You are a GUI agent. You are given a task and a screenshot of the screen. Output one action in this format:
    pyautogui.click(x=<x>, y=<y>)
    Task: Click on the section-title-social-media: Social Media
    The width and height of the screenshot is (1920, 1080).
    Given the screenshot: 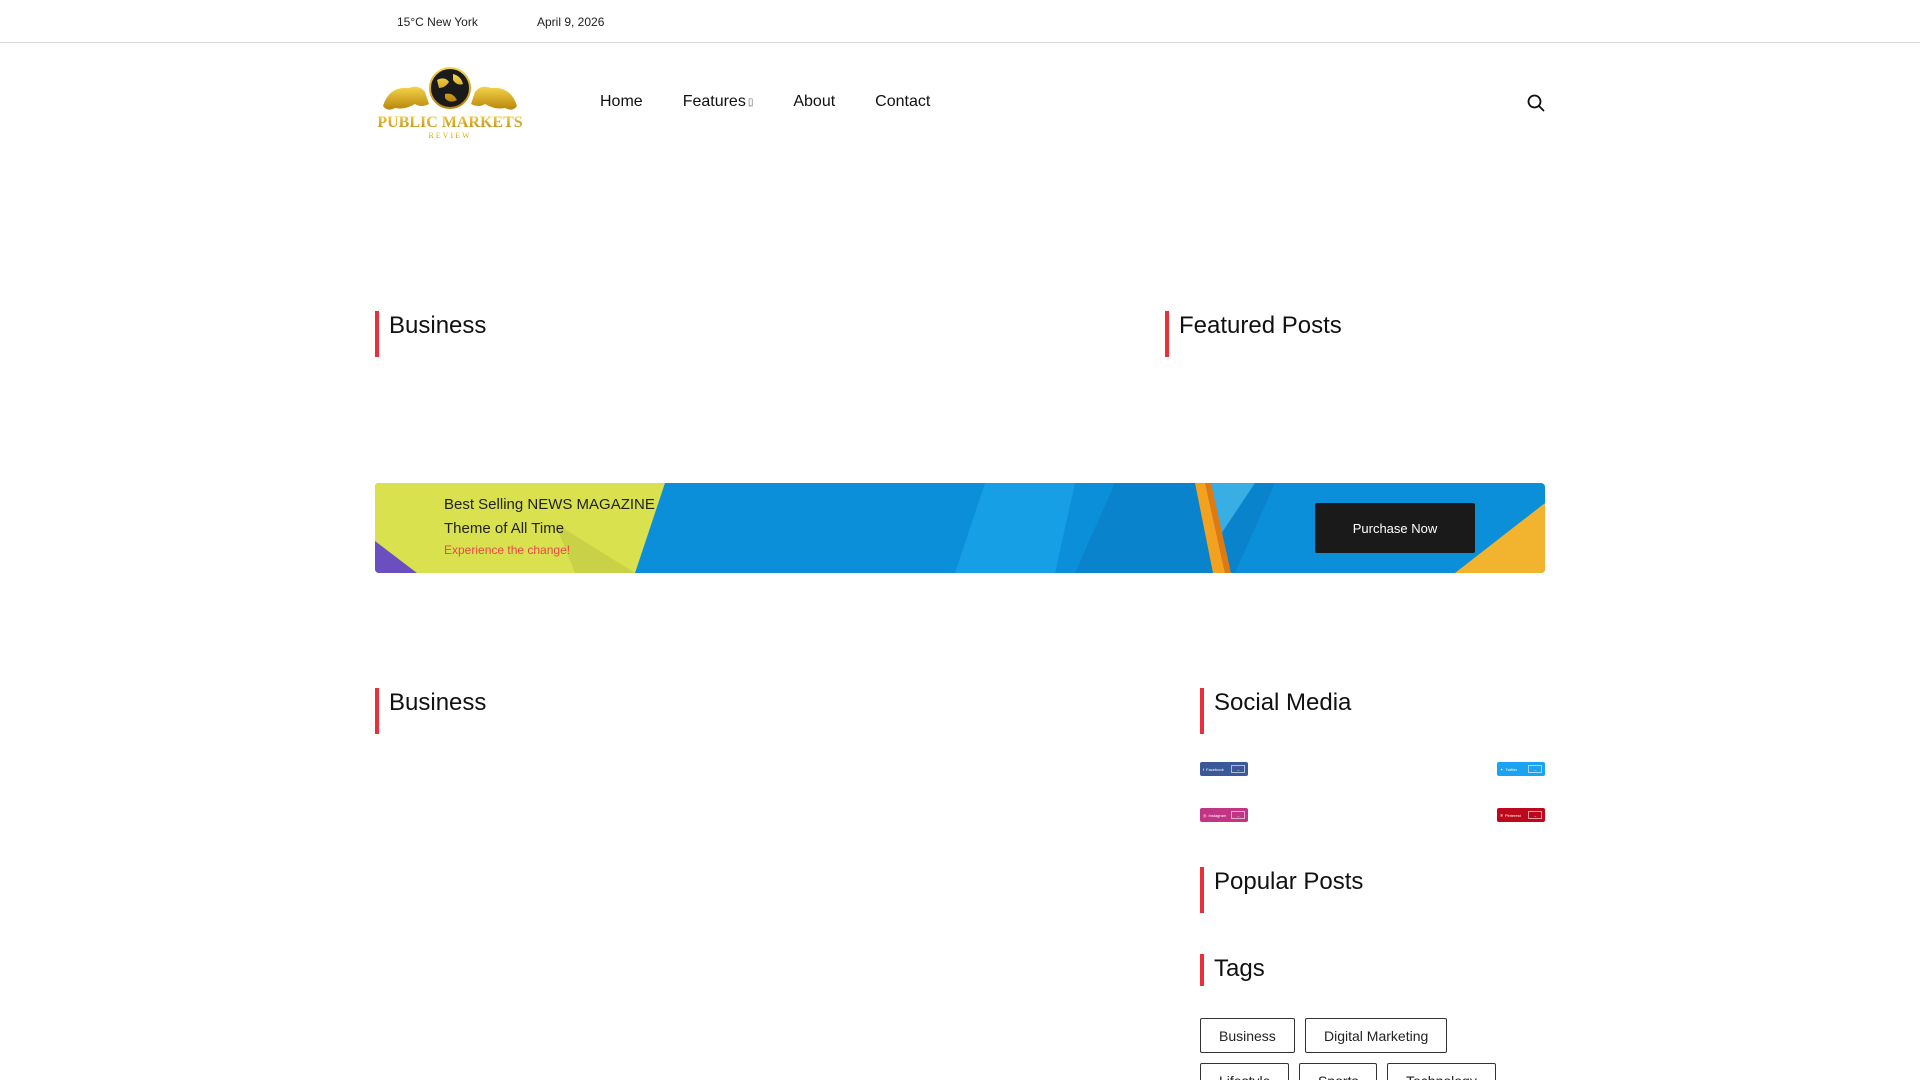 What is the action you would take?
    pyautogui.click(x=1275, y=711)
    